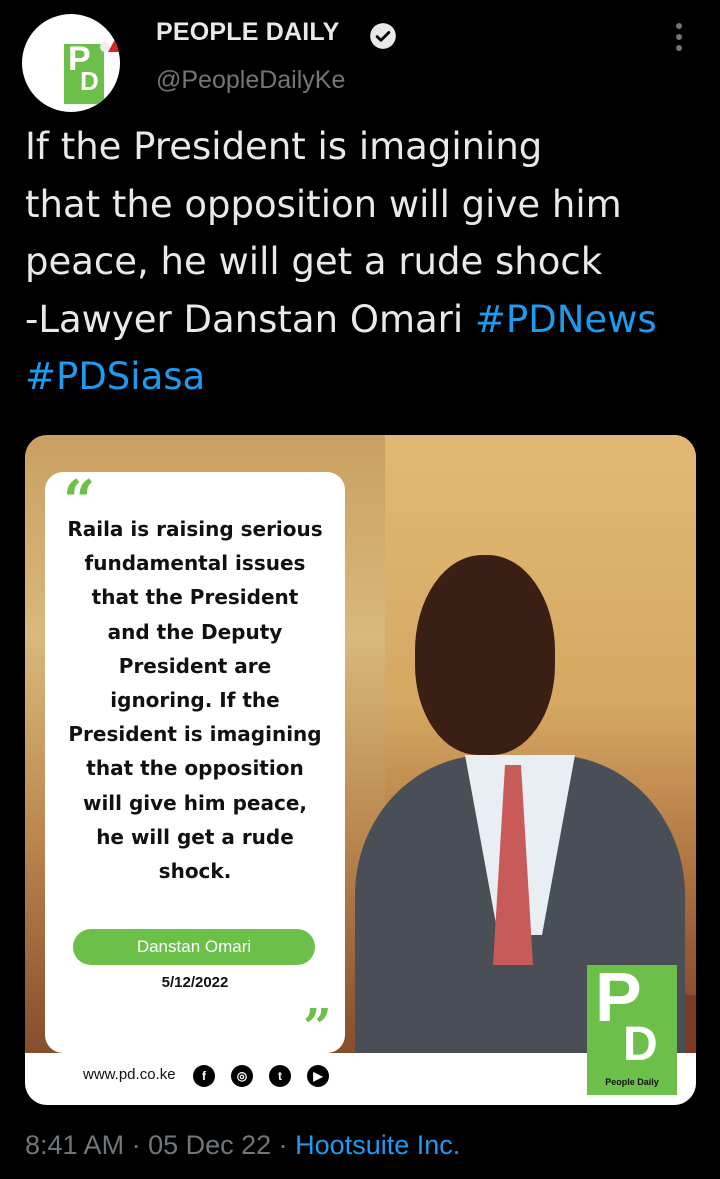 The width and height of the screenshot is (720, 1179). I want to click on brand-name: People Daily, so click(632, 1082).